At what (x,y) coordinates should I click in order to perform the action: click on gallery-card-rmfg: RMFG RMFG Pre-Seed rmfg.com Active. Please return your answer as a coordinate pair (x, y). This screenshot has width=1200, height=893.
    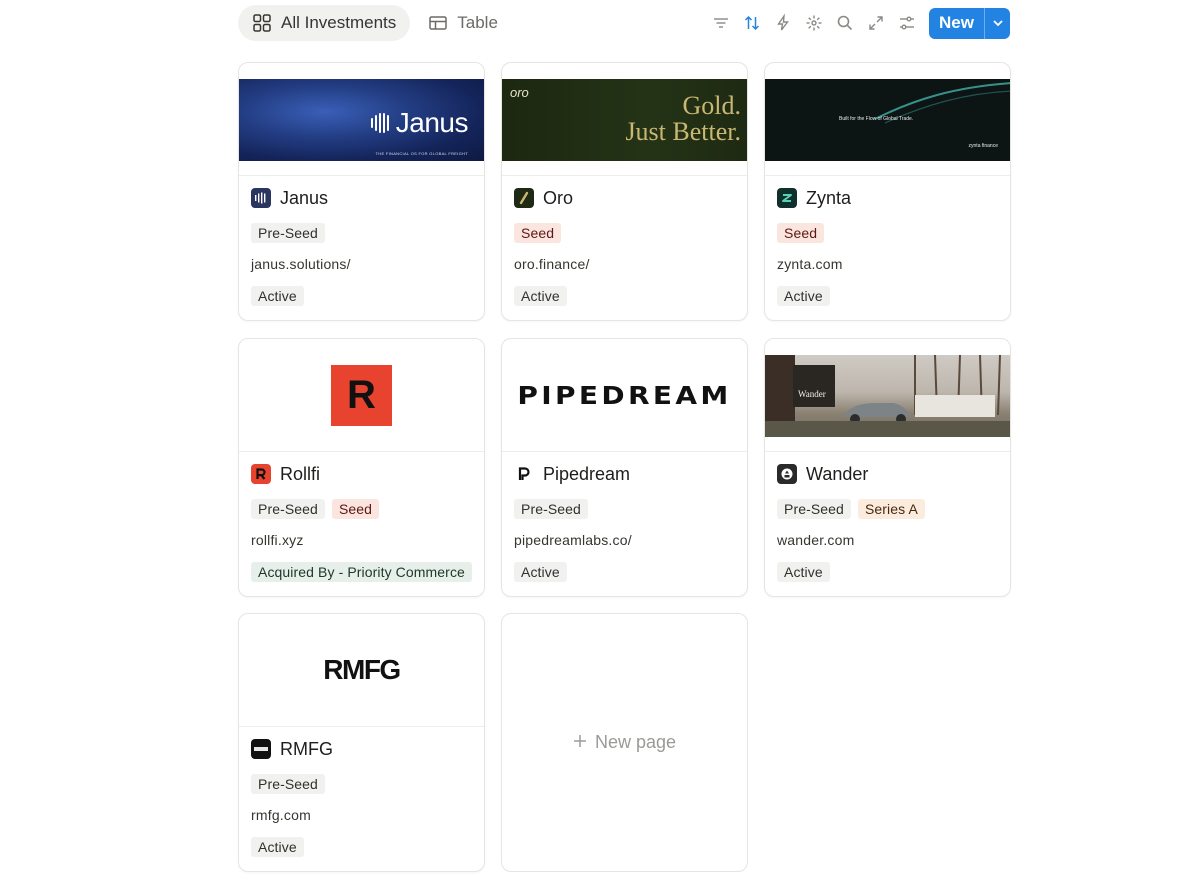
    Looking at the image, I should click on (361, 742).